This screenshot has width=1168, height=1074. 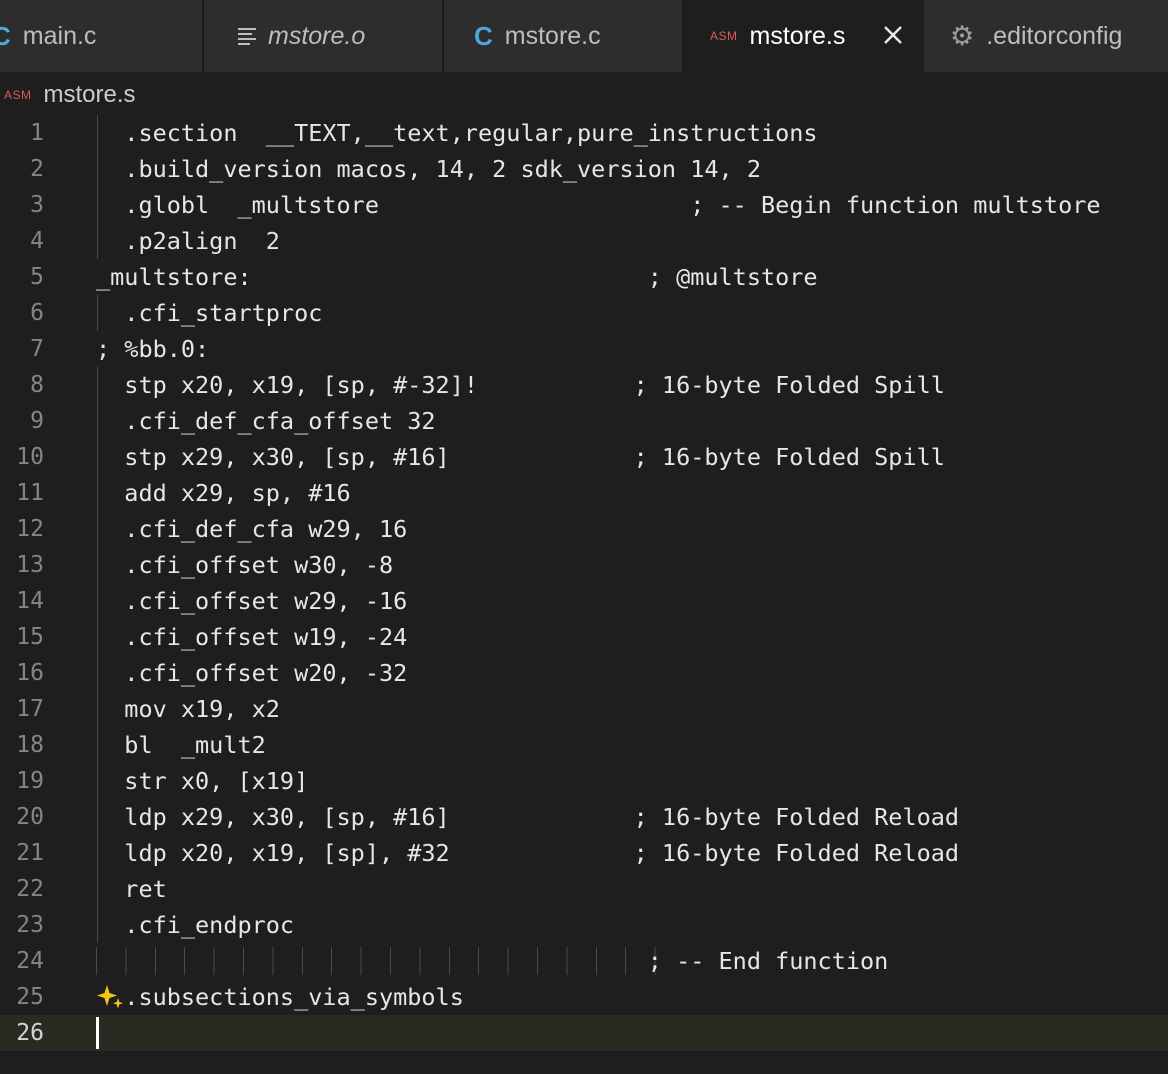 I want to click on tab-mstore-s: ASM mstore.s, so click(x=804, y=36).